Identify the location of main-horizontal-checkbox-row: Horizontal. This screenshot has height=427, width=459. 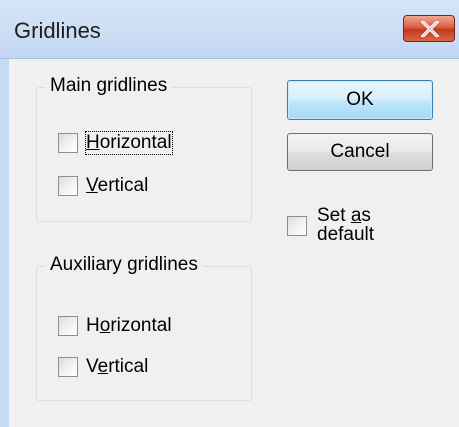
(115, 143).